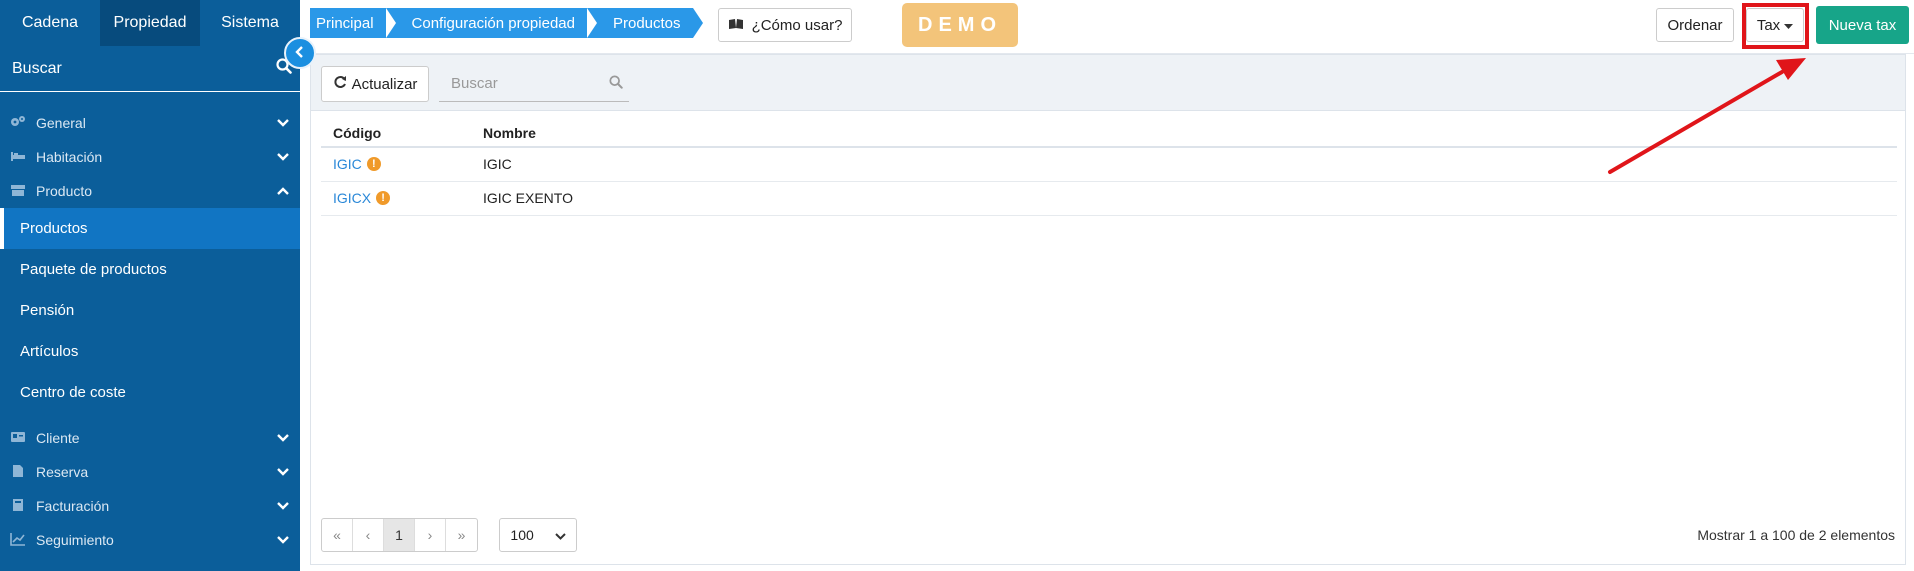 The width and height of the screenshot is (1914, 571). What do you see at coordinates (250, 23) in the screenshot?
I see `tab-sistema: Sistema` at bounding box center [250, 23].